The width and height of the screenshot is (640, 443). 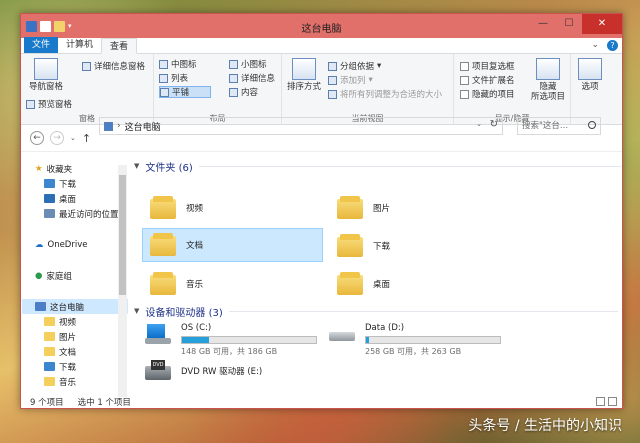 What do you see at coordinates (218, 89) in the screenshot?
I see `layout-group: 中图标 小图标 列表 详细信息 平铺 内容 布局` at bounding box center [218, 89].